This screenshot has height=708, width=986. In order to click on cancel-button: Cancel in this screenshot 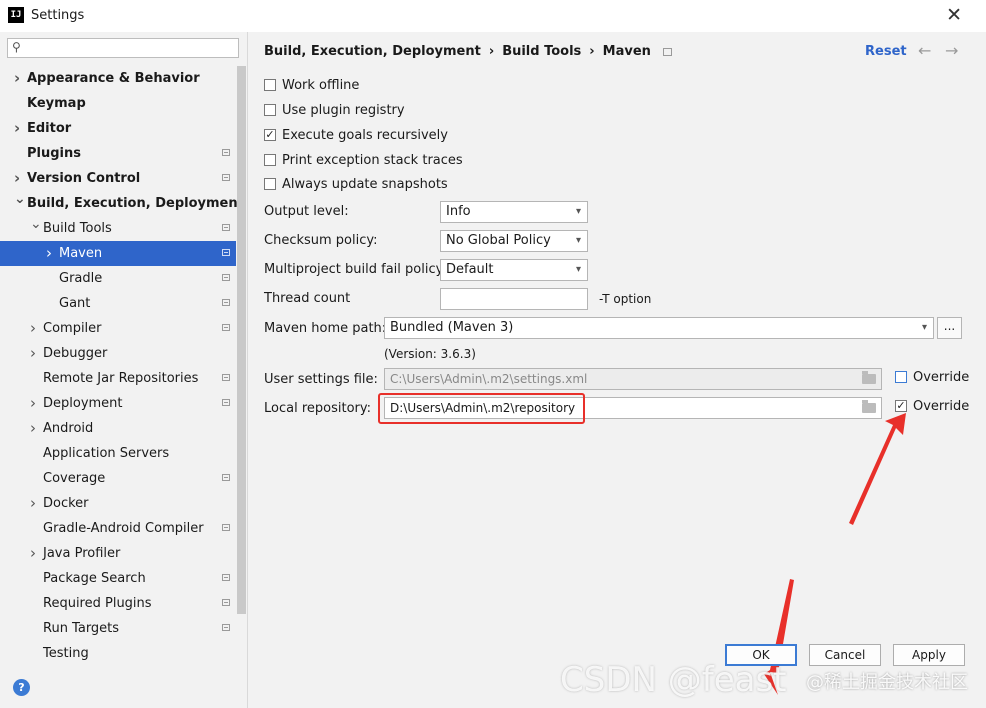, I will do `click(845, 655)`.